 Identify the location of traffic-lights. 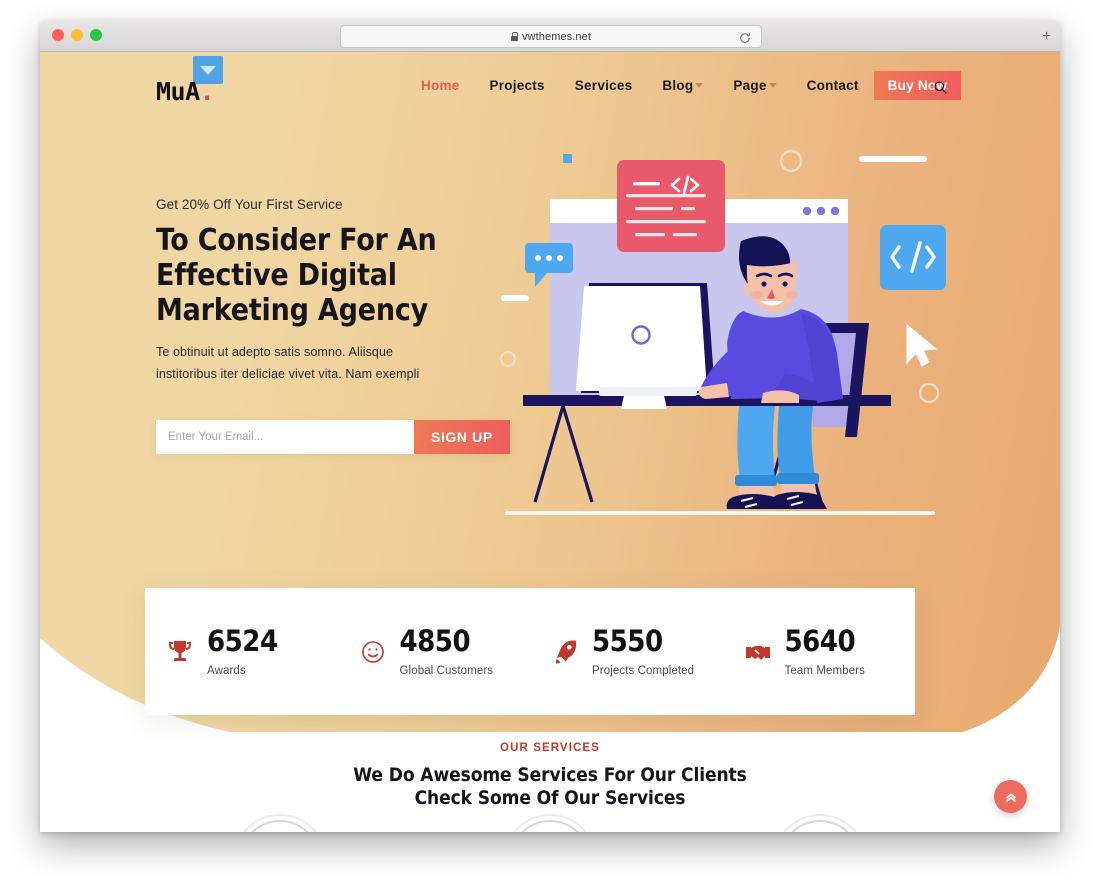
(77, 35).